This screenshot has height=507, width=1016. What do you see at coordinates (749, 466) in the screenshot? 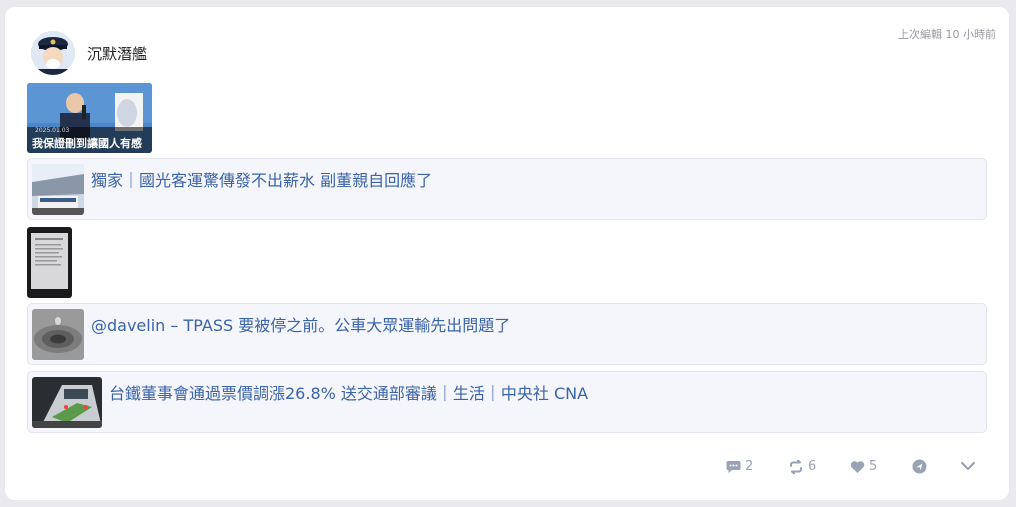
I see `comment-count: 2` at bounding box center [749, 466].